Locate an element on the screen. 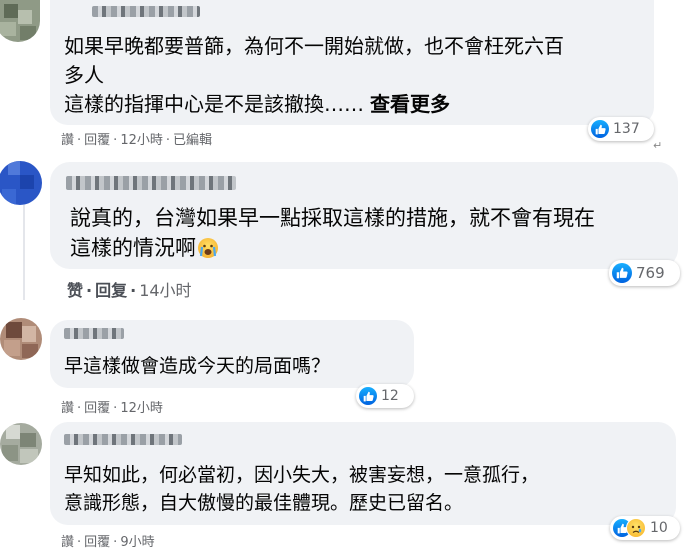 The height and width of the screenshot is (553, 697). timestamp: 14小时 is located at coordinates (165, 289).